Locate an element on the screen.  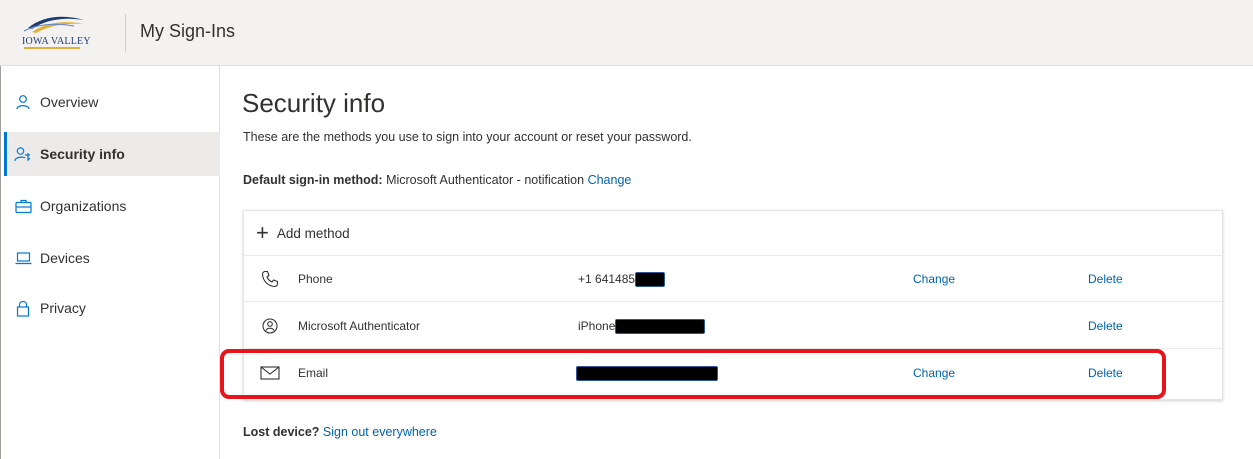
lost-device-line: Lost device? Sign out everywhere is located at coordinates (340, 432).